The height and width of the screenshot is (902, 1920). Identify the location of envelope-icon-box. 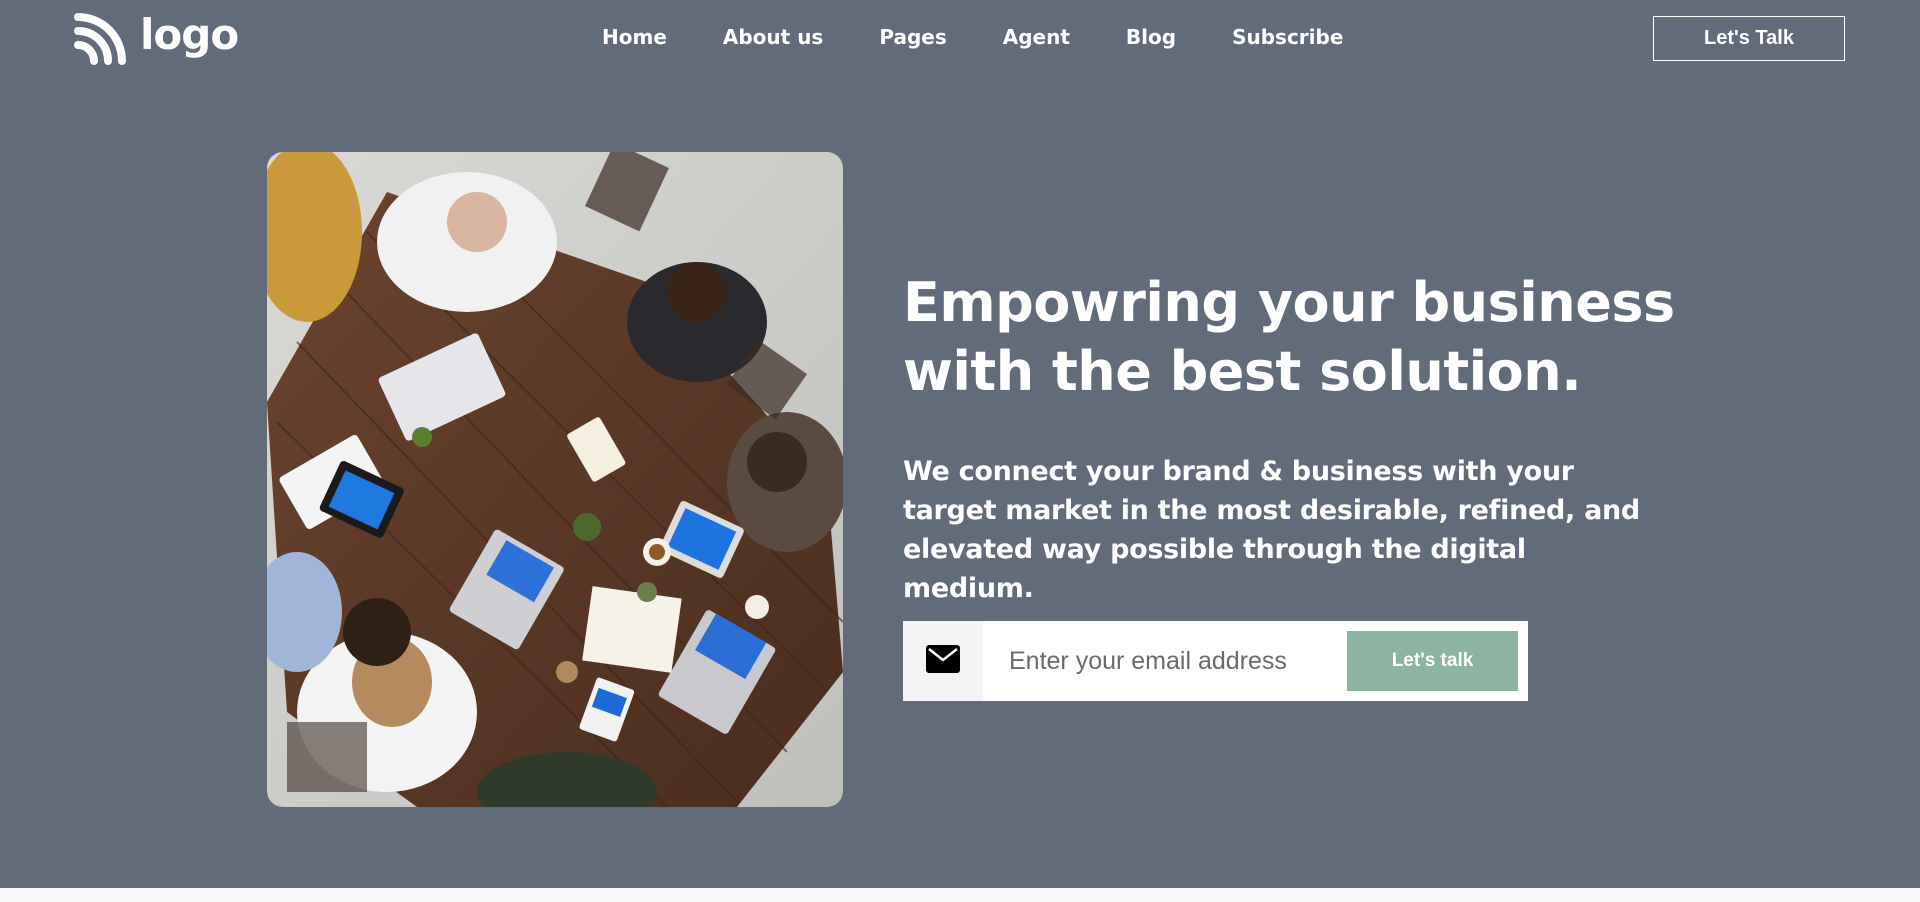
(943, 661).